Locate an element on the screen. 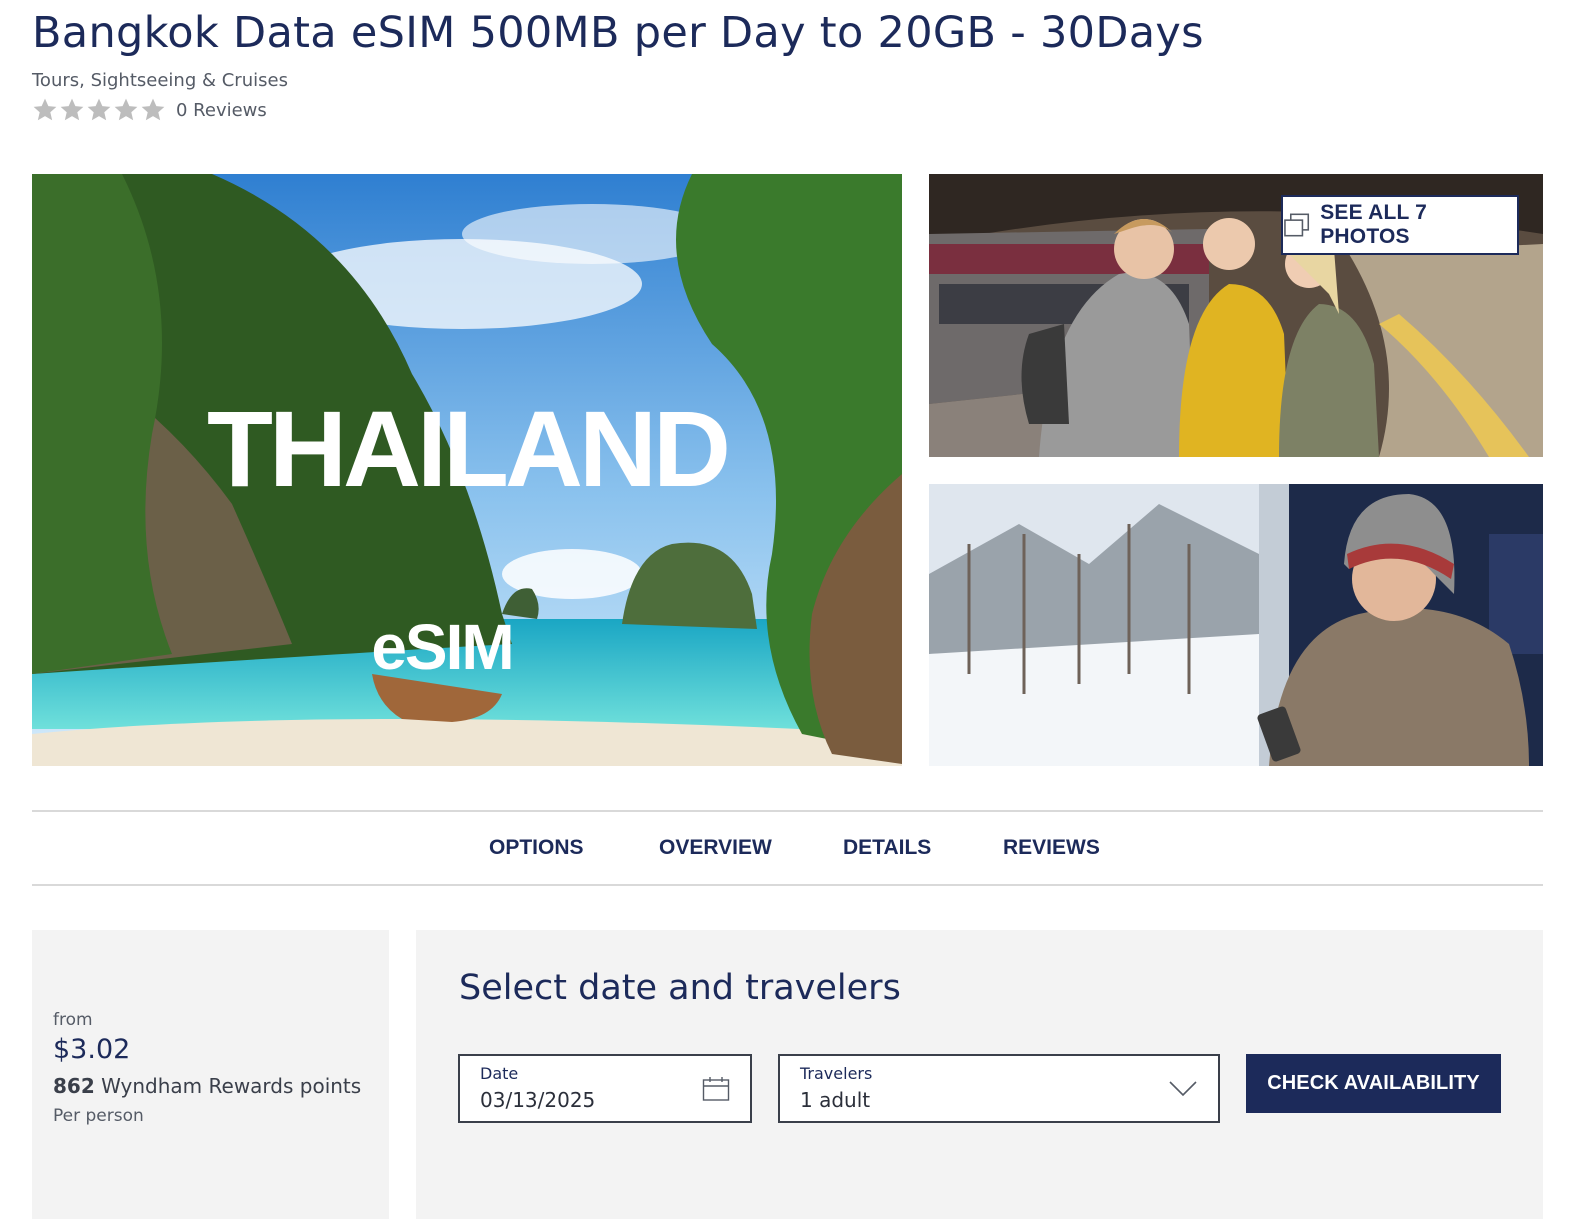 This screenshot has height=1219, width=1587. main-photo-subtitle: eSIM is located at coordinates (441, 647).